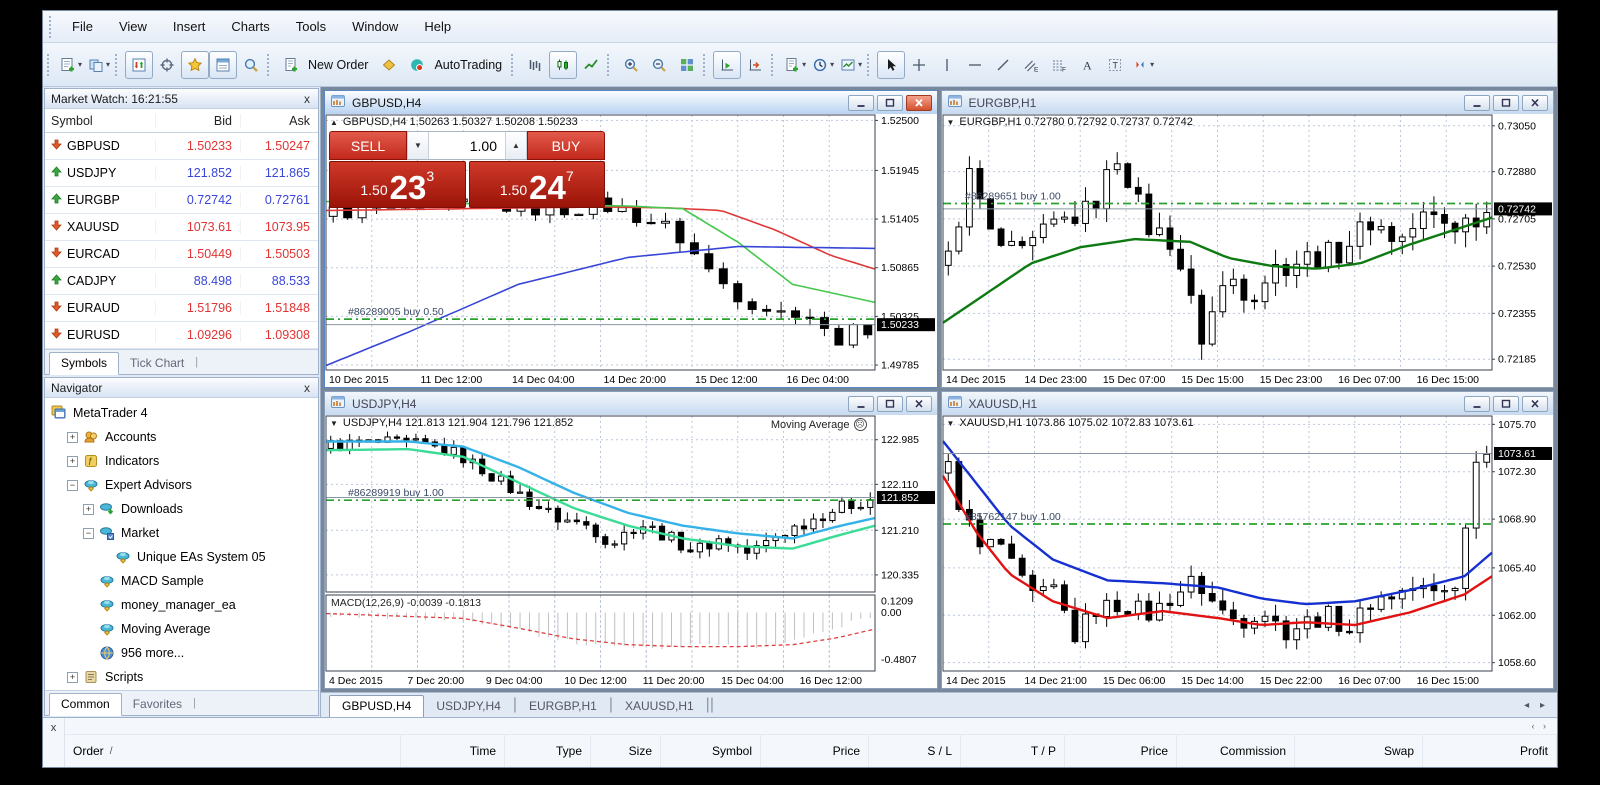  I want to click on navigator-item-scripts: + Scripts, so click(181, 677).